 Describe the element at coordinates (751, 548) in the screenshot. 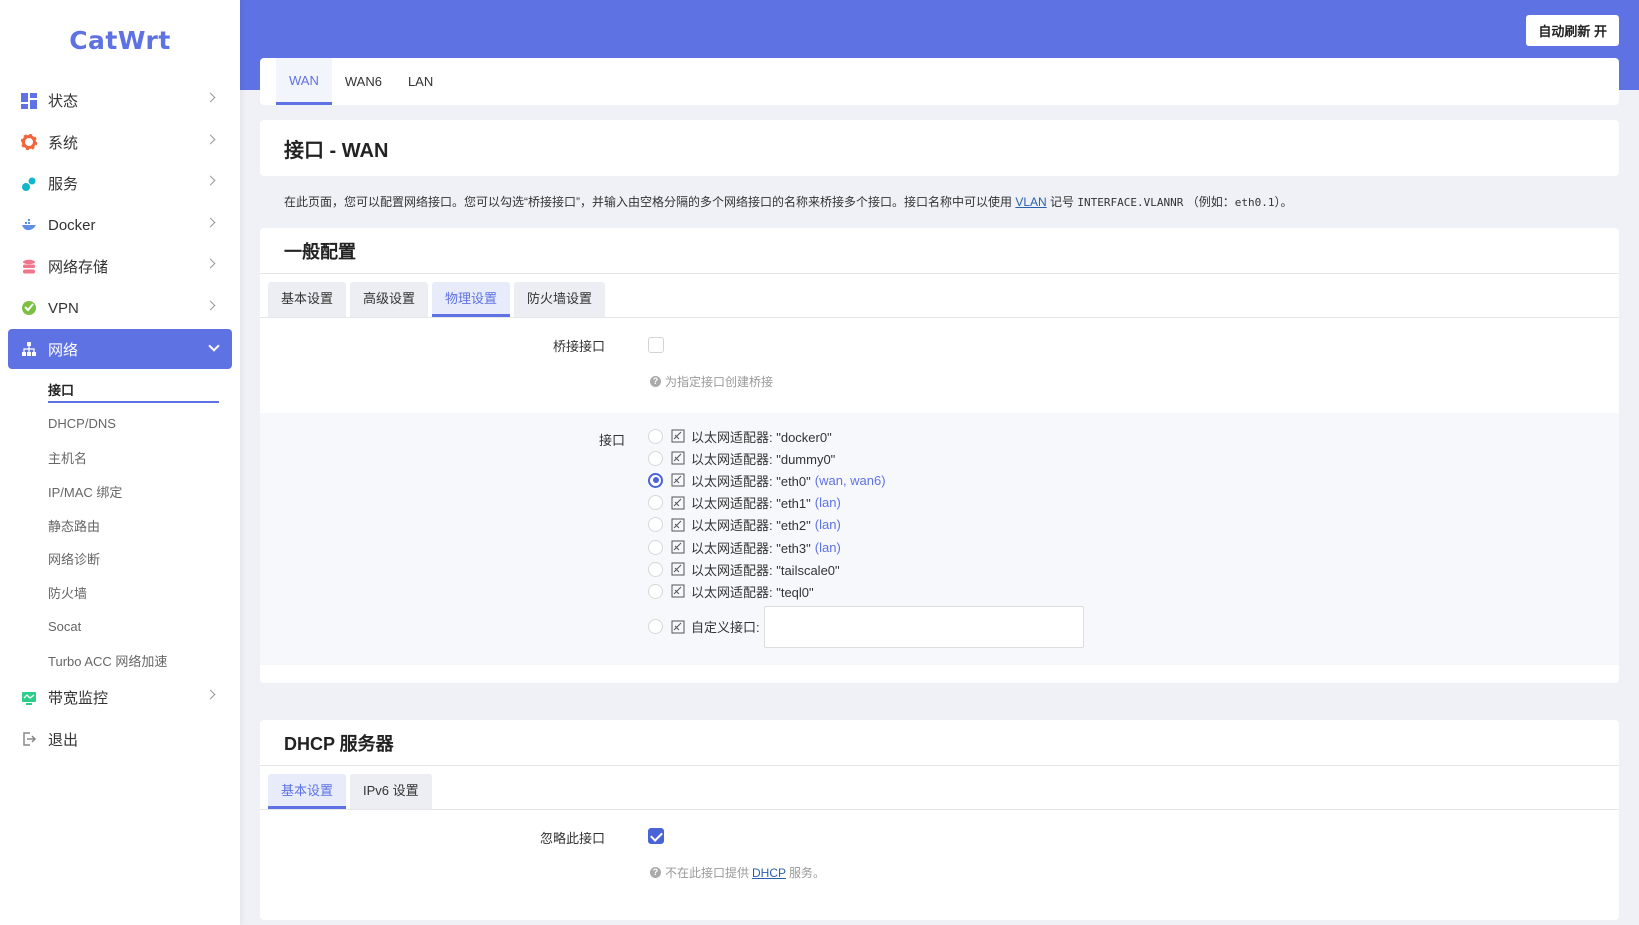

I see `interface-name: 以太网适配器: "eth3"` at that location.